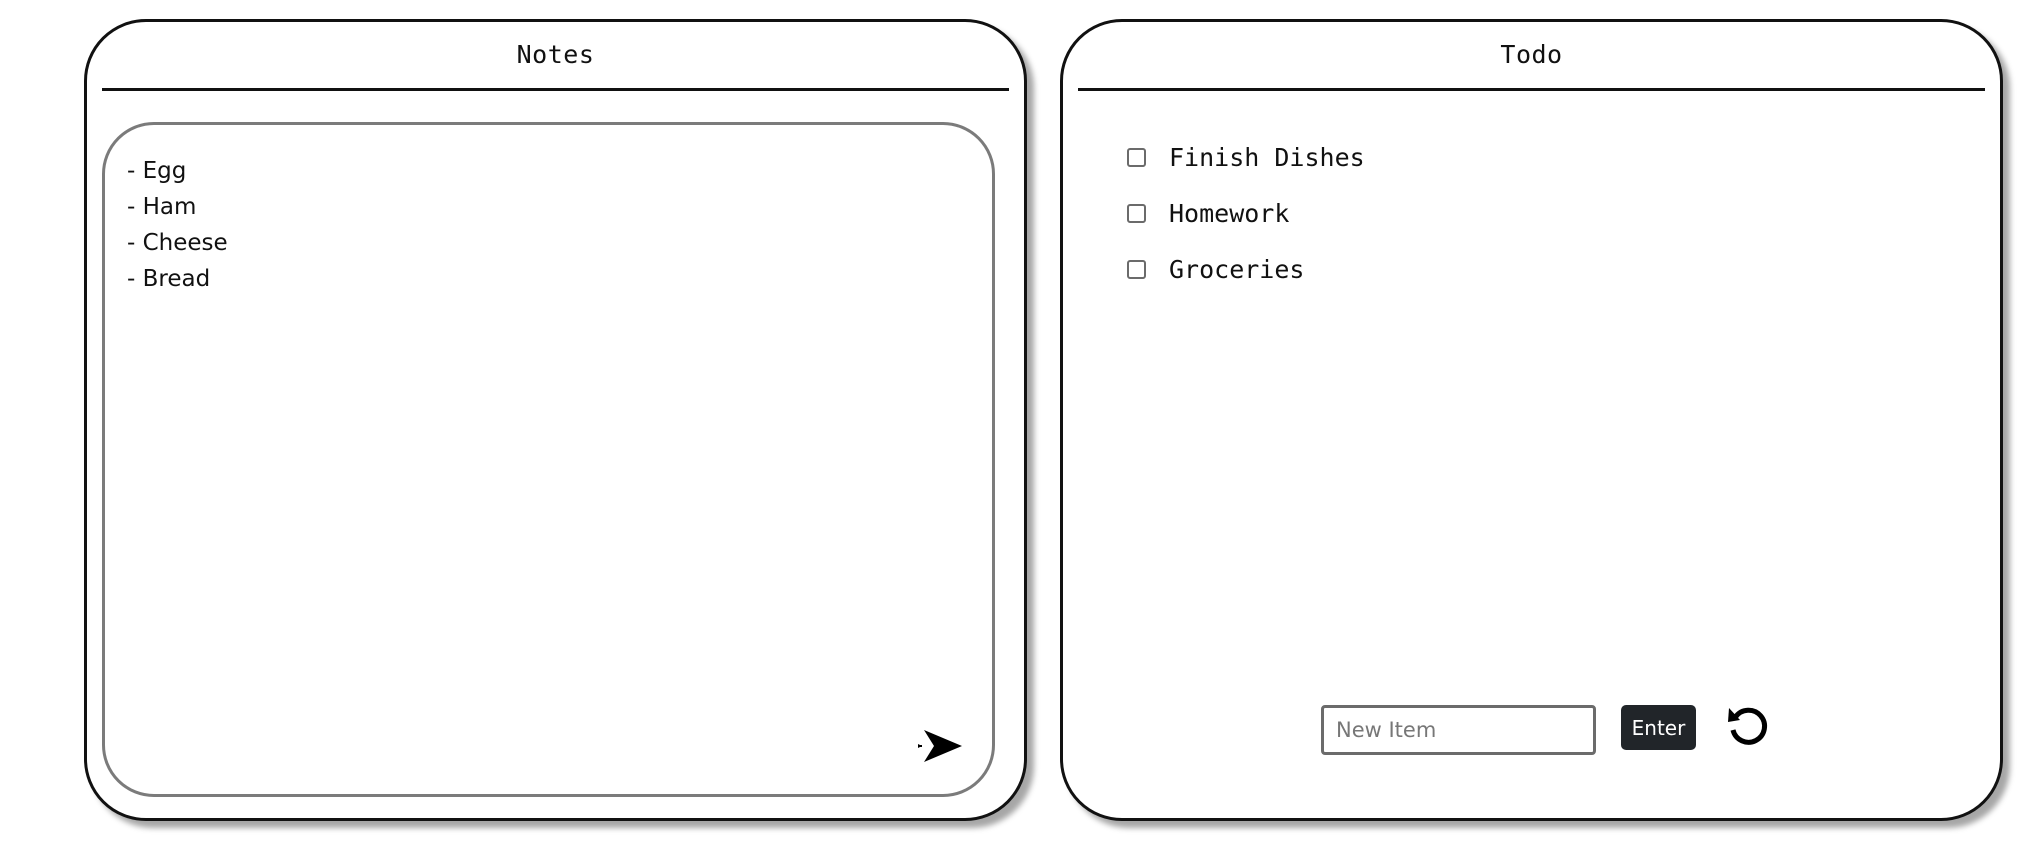  Describe the element at coordinates (548, 225) in the screenshot. I see `notes-content: - Egg - Ham - Cheese - Bread` at that location.